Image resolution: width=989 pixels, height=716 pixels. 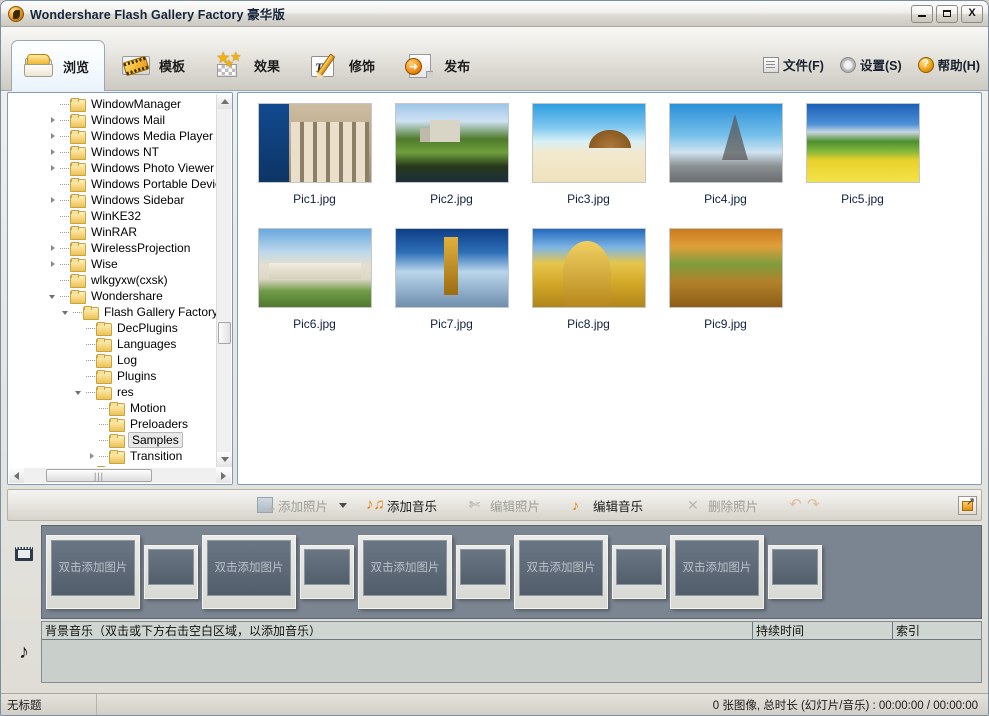 What do you see at coordinates (112, 184) in the screenshot?
I see `tree-item: Windows Portable Device` at bounding box center [112, 184].